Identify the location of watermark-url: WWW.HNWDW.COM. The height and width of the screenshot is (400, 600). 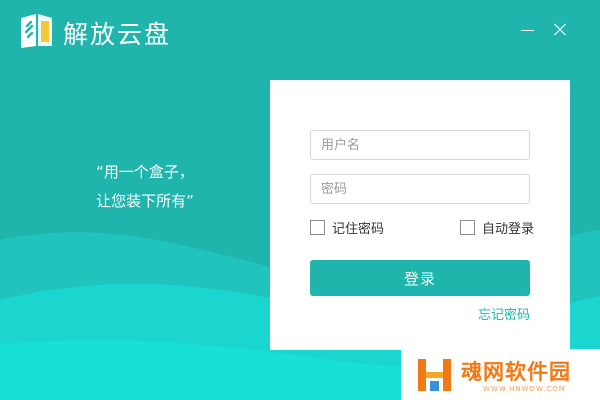
(524, 389).